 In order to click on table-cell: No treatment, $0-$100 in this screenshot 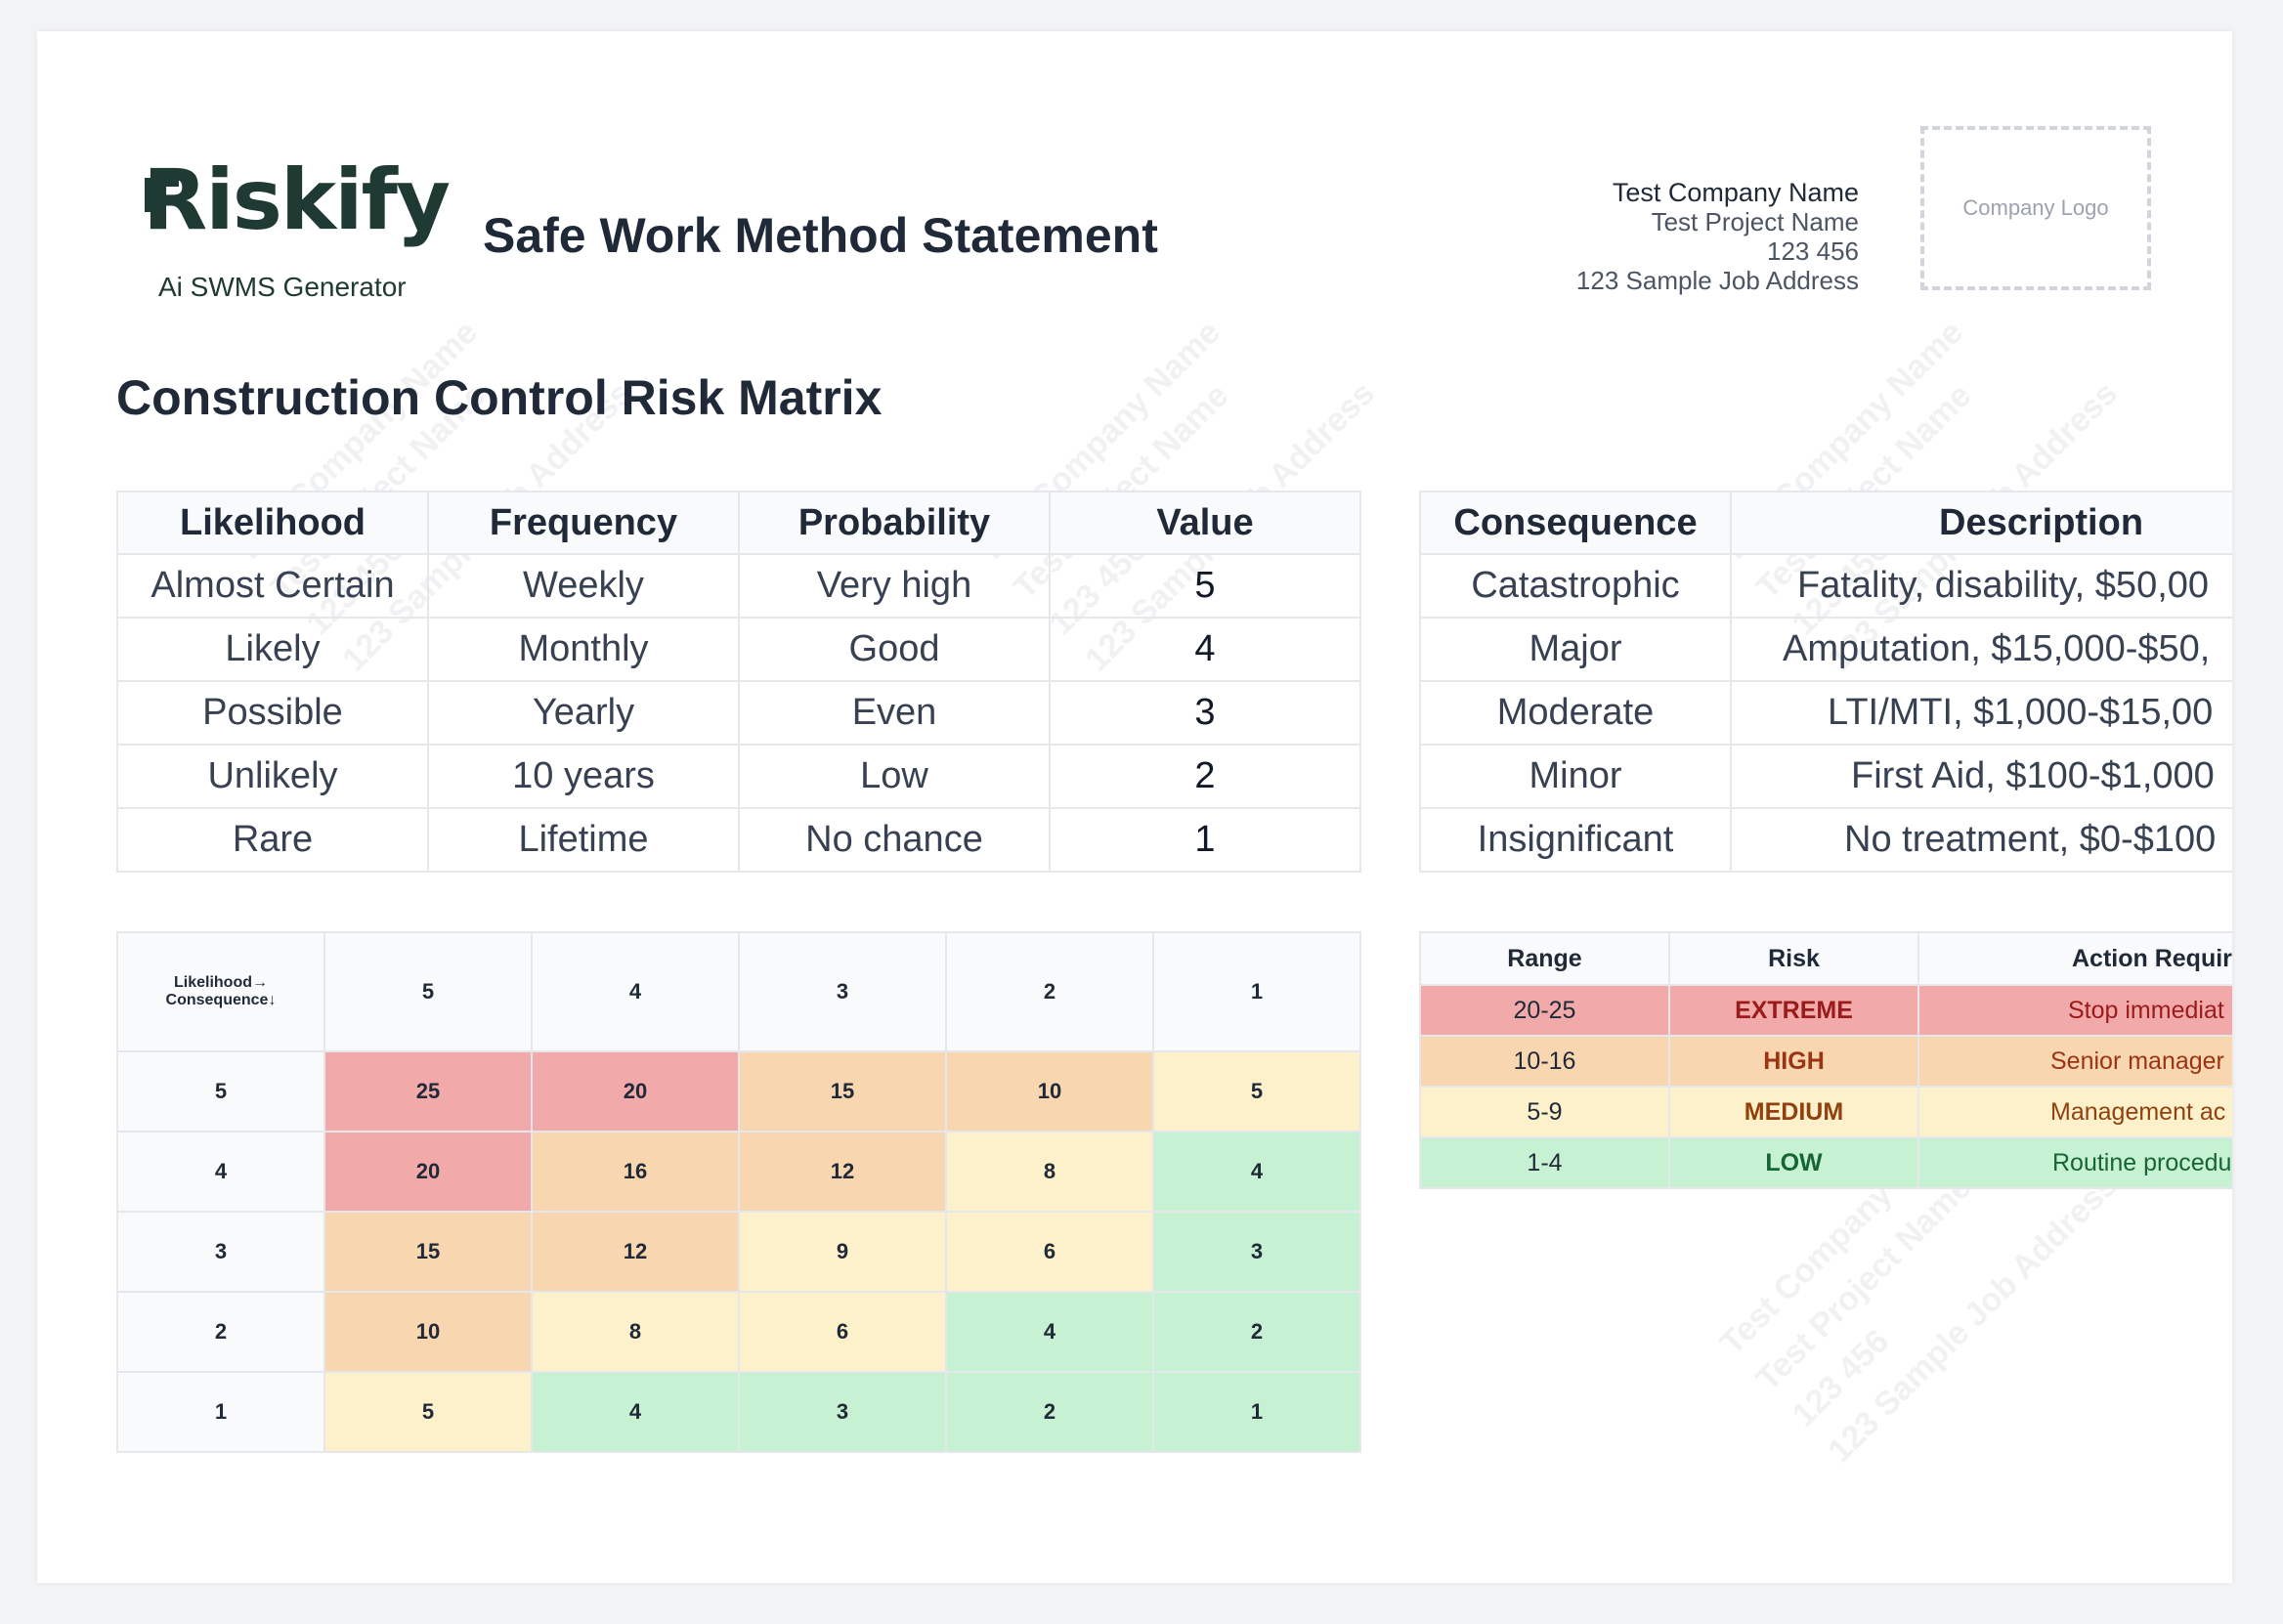, I will do `click(1981, 840)`.